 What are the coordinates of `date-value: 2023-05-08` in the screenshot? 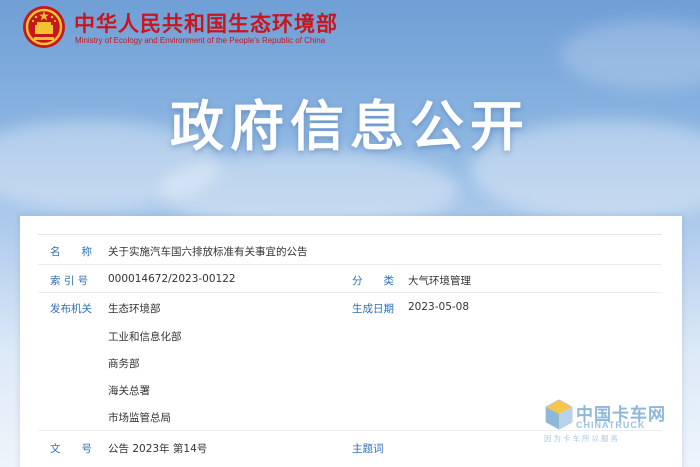 It's located at (439, 307).